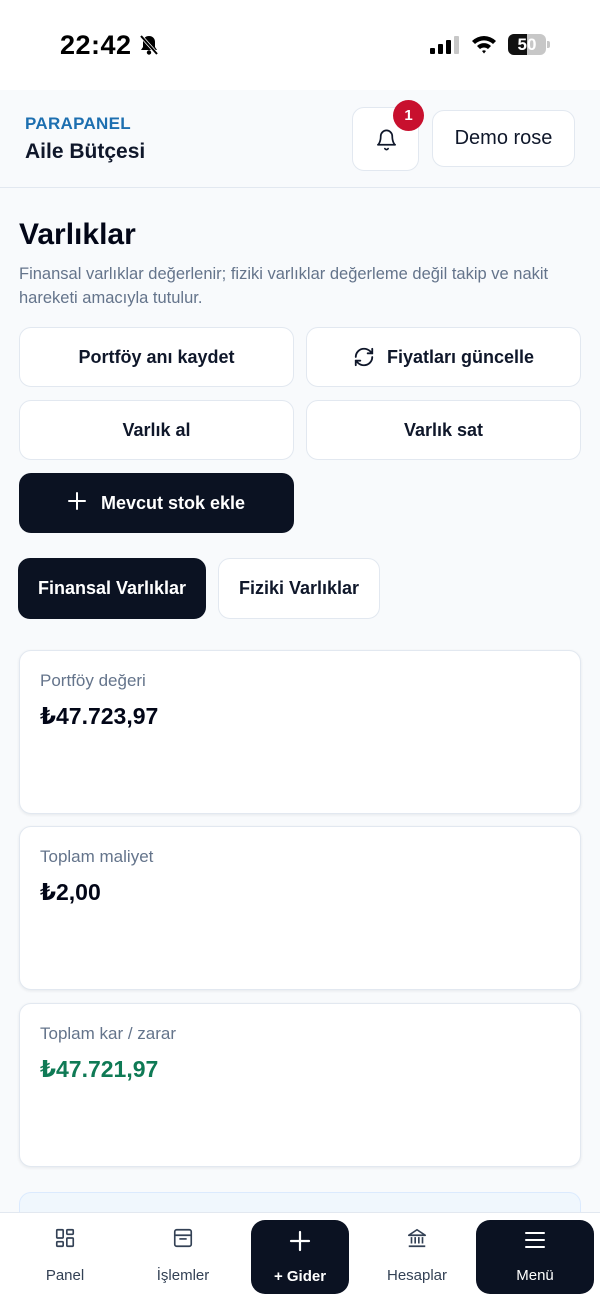  Describe the element at coordinates (183, 1275) in the screenshot. I see `nav-label: İşlemler` at that location.